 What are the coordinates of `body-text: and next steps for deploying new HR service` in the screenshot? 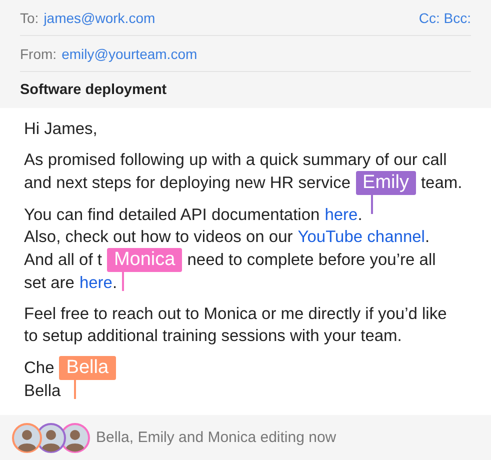 It's located at (187, 183).